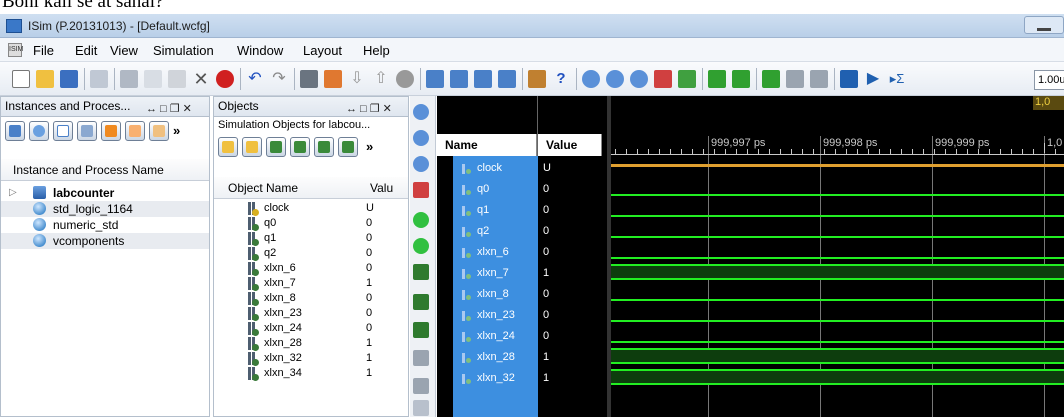  I want to click on layout-horizontal-icon, so click(435, 79).